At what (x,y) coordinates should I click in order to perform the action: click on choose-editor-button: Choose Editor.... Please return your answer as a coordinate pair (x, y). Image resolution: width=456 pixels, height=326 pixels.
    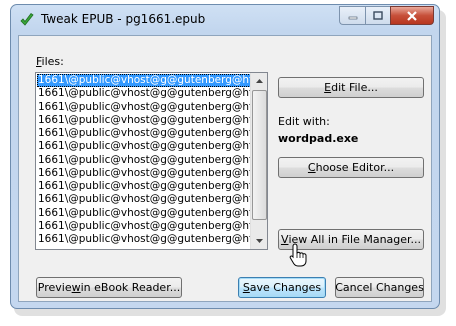
    Looking at the image, I should click on (351, 167).